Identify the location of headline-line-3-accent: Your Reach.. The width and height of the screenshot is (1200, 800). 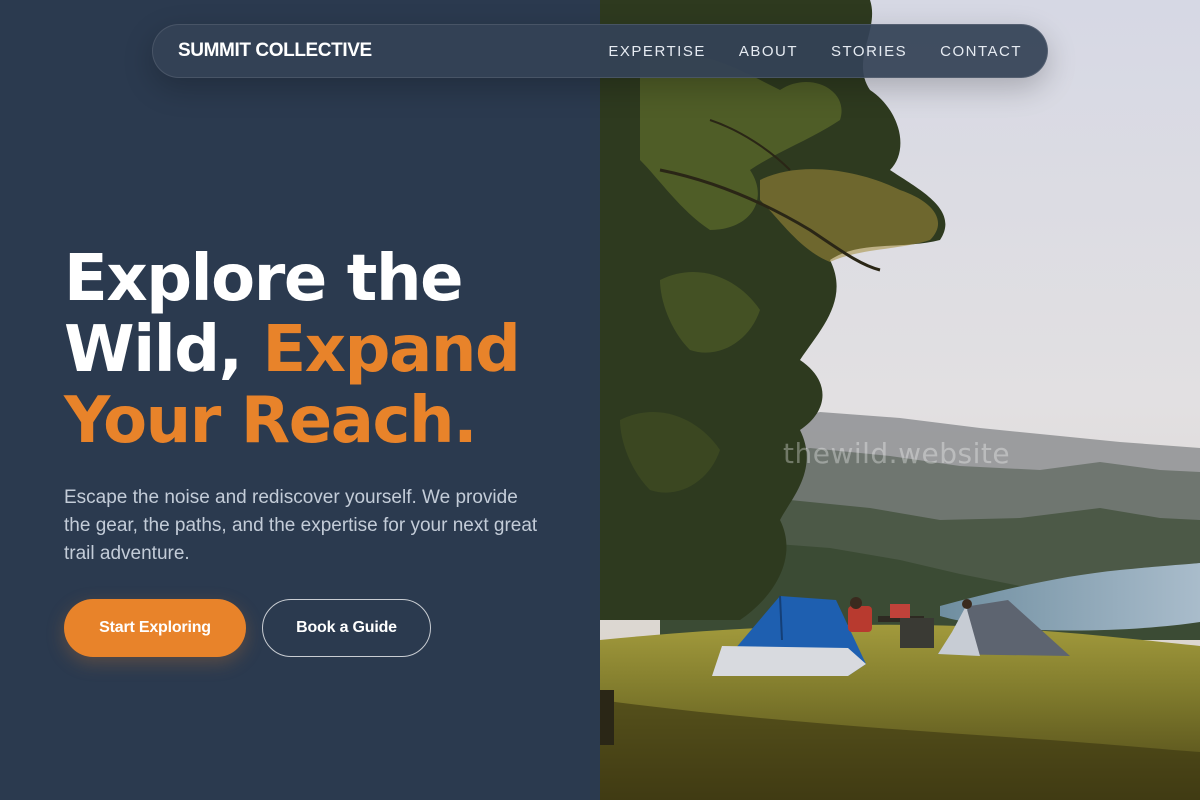
(271, 421).